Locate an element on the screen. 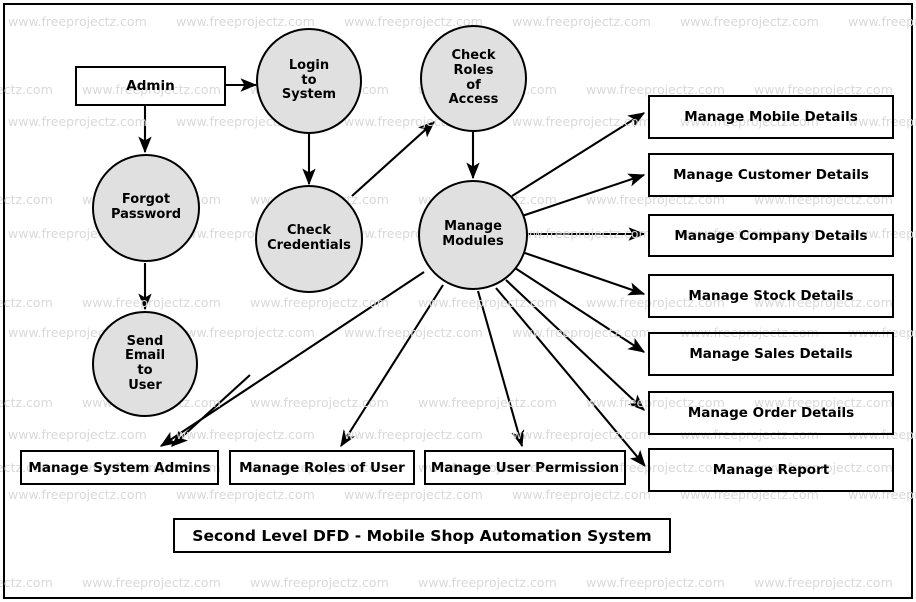  store-manage-customer-details-label: Manage Customer Details is located at coordinates (771, 175).